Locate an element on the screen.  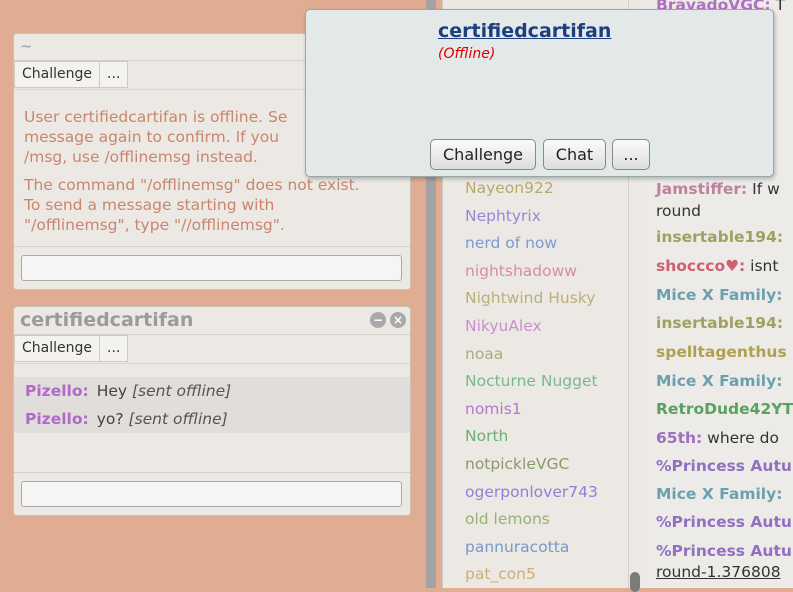
chat-line: RetroDude42YT is located at coordinates (724, 409).